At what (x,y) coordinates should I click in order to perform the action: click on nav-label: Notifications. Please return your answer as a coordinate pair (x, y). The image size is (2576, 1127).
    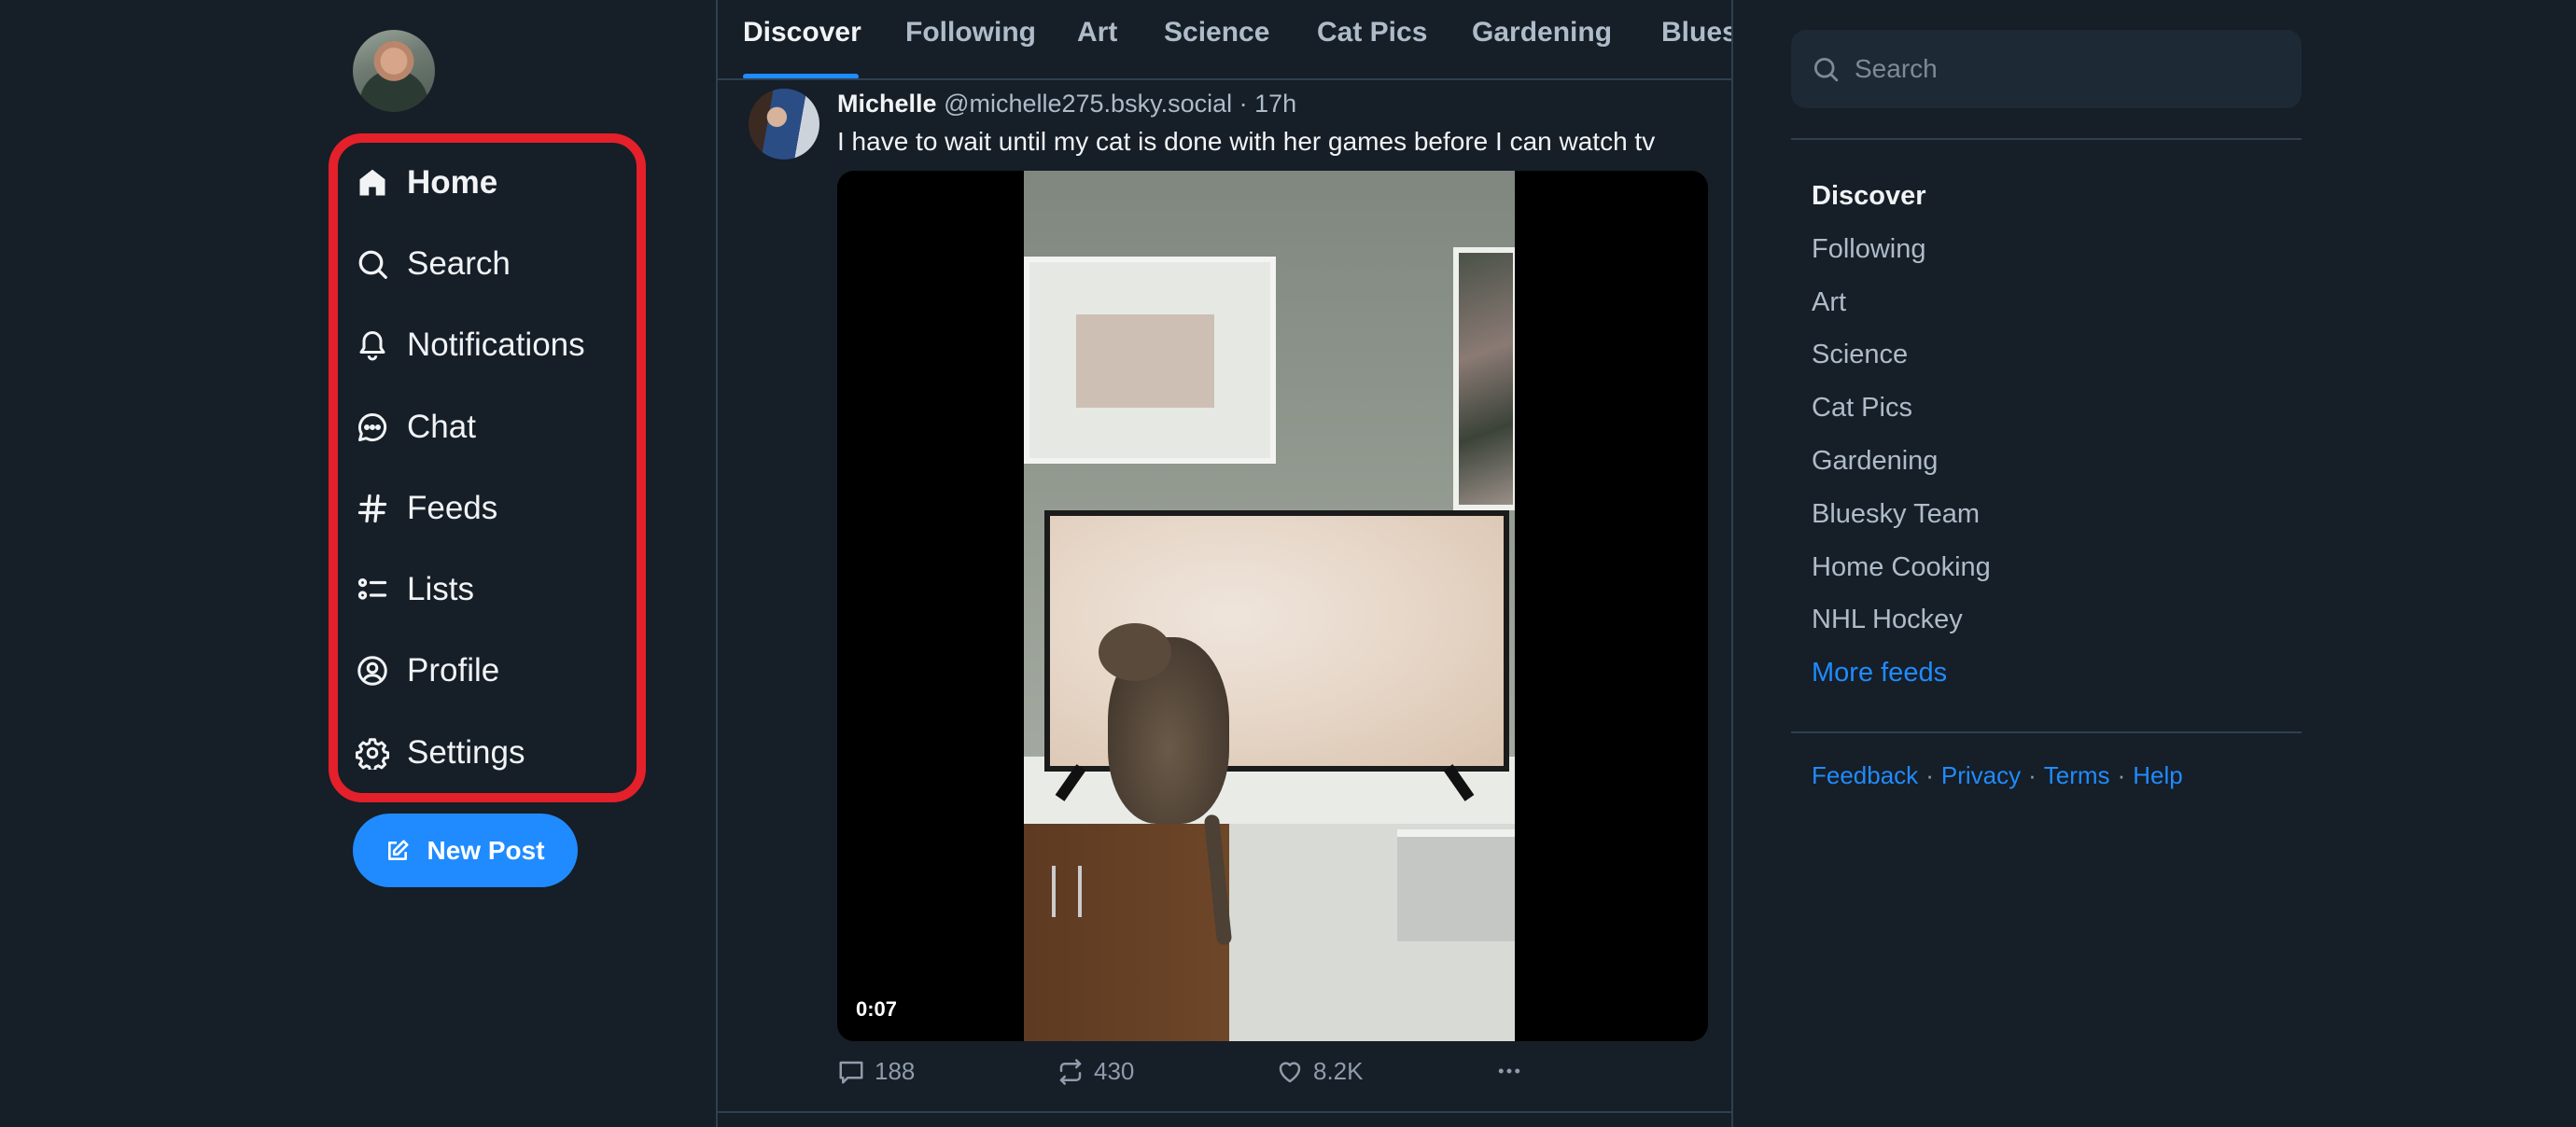
    Looking at the image, I should click on (496, 345).